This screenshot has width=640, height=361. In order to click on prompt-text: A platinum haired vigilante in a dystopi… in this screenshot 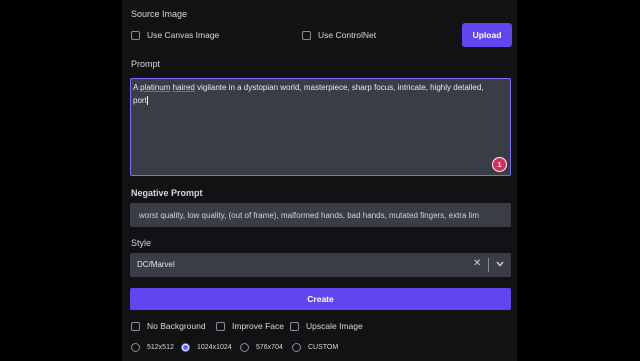, I will do `click(321, 94)`.